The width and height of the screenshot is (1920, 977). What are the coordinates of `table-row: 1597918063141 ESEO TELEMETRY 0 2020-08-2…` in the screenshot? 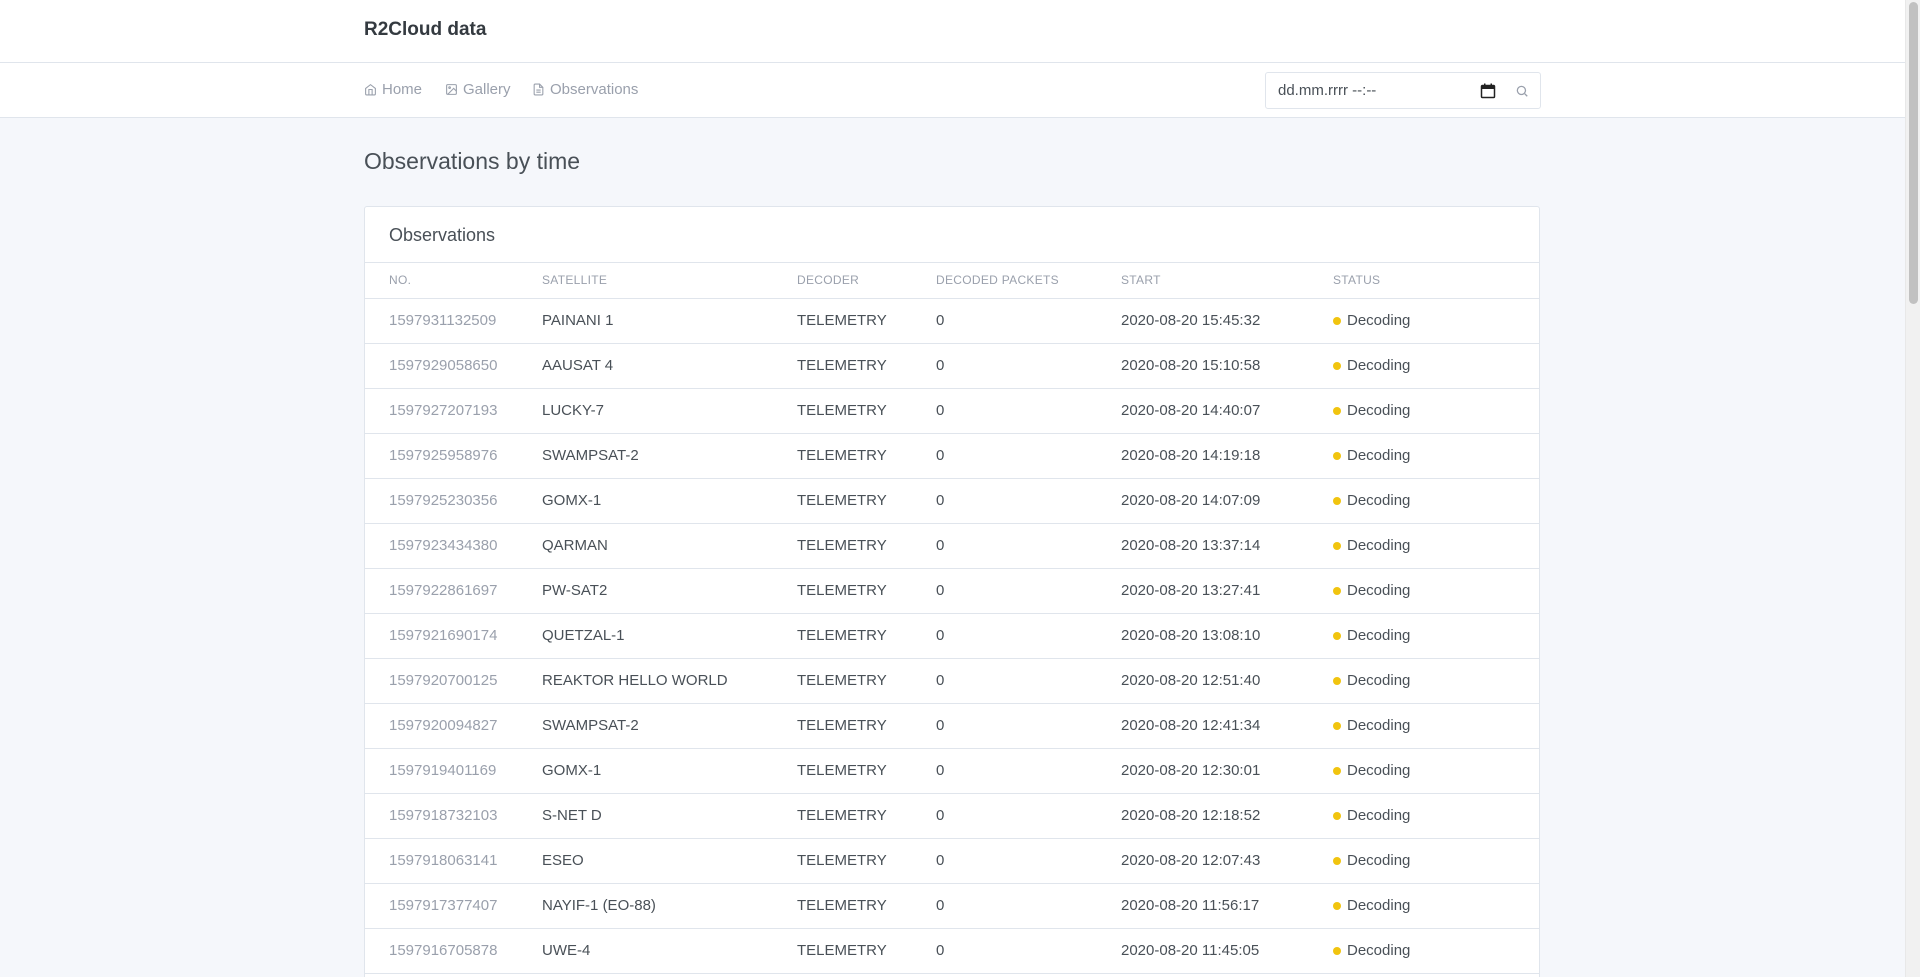 It's located at (952, 861).